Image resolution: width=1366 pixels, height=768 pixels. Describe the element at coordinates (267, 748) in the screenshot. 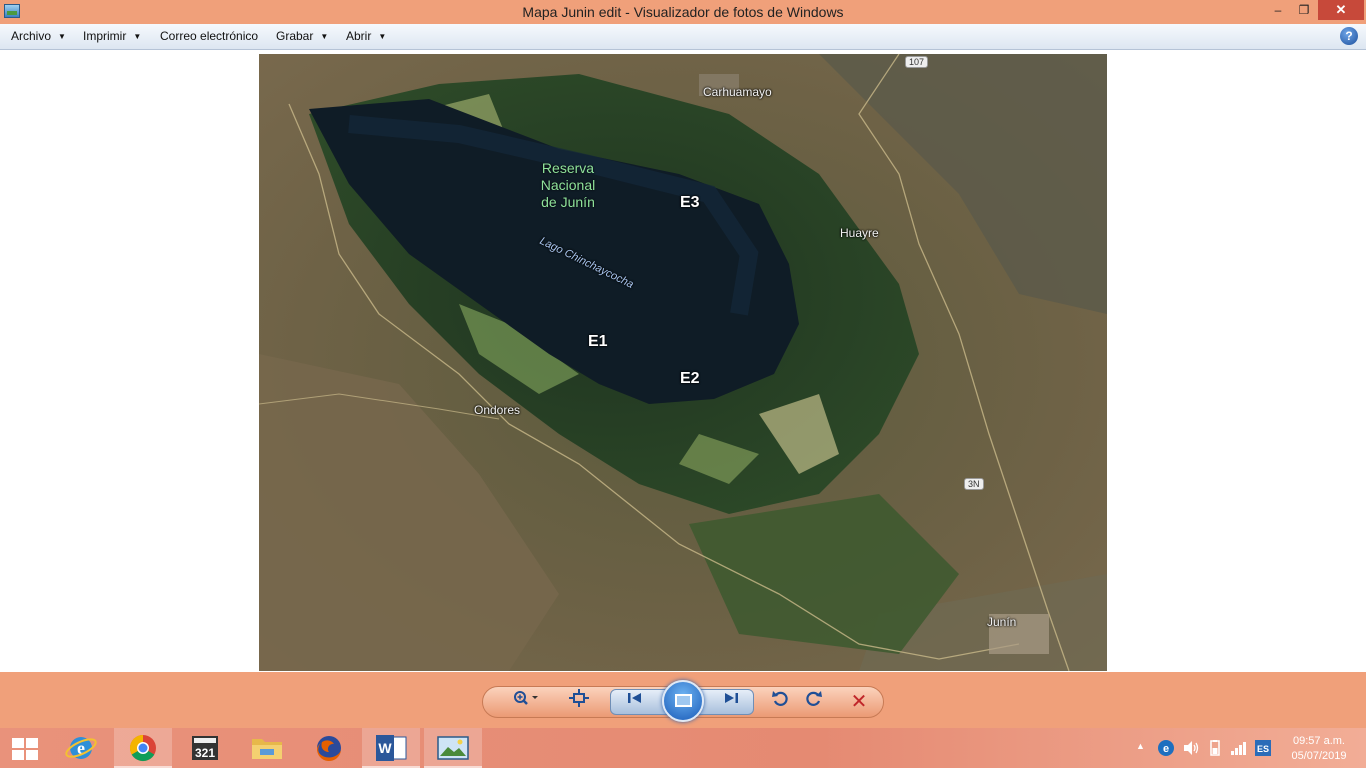

I see `file-explorer-icon` at that location.